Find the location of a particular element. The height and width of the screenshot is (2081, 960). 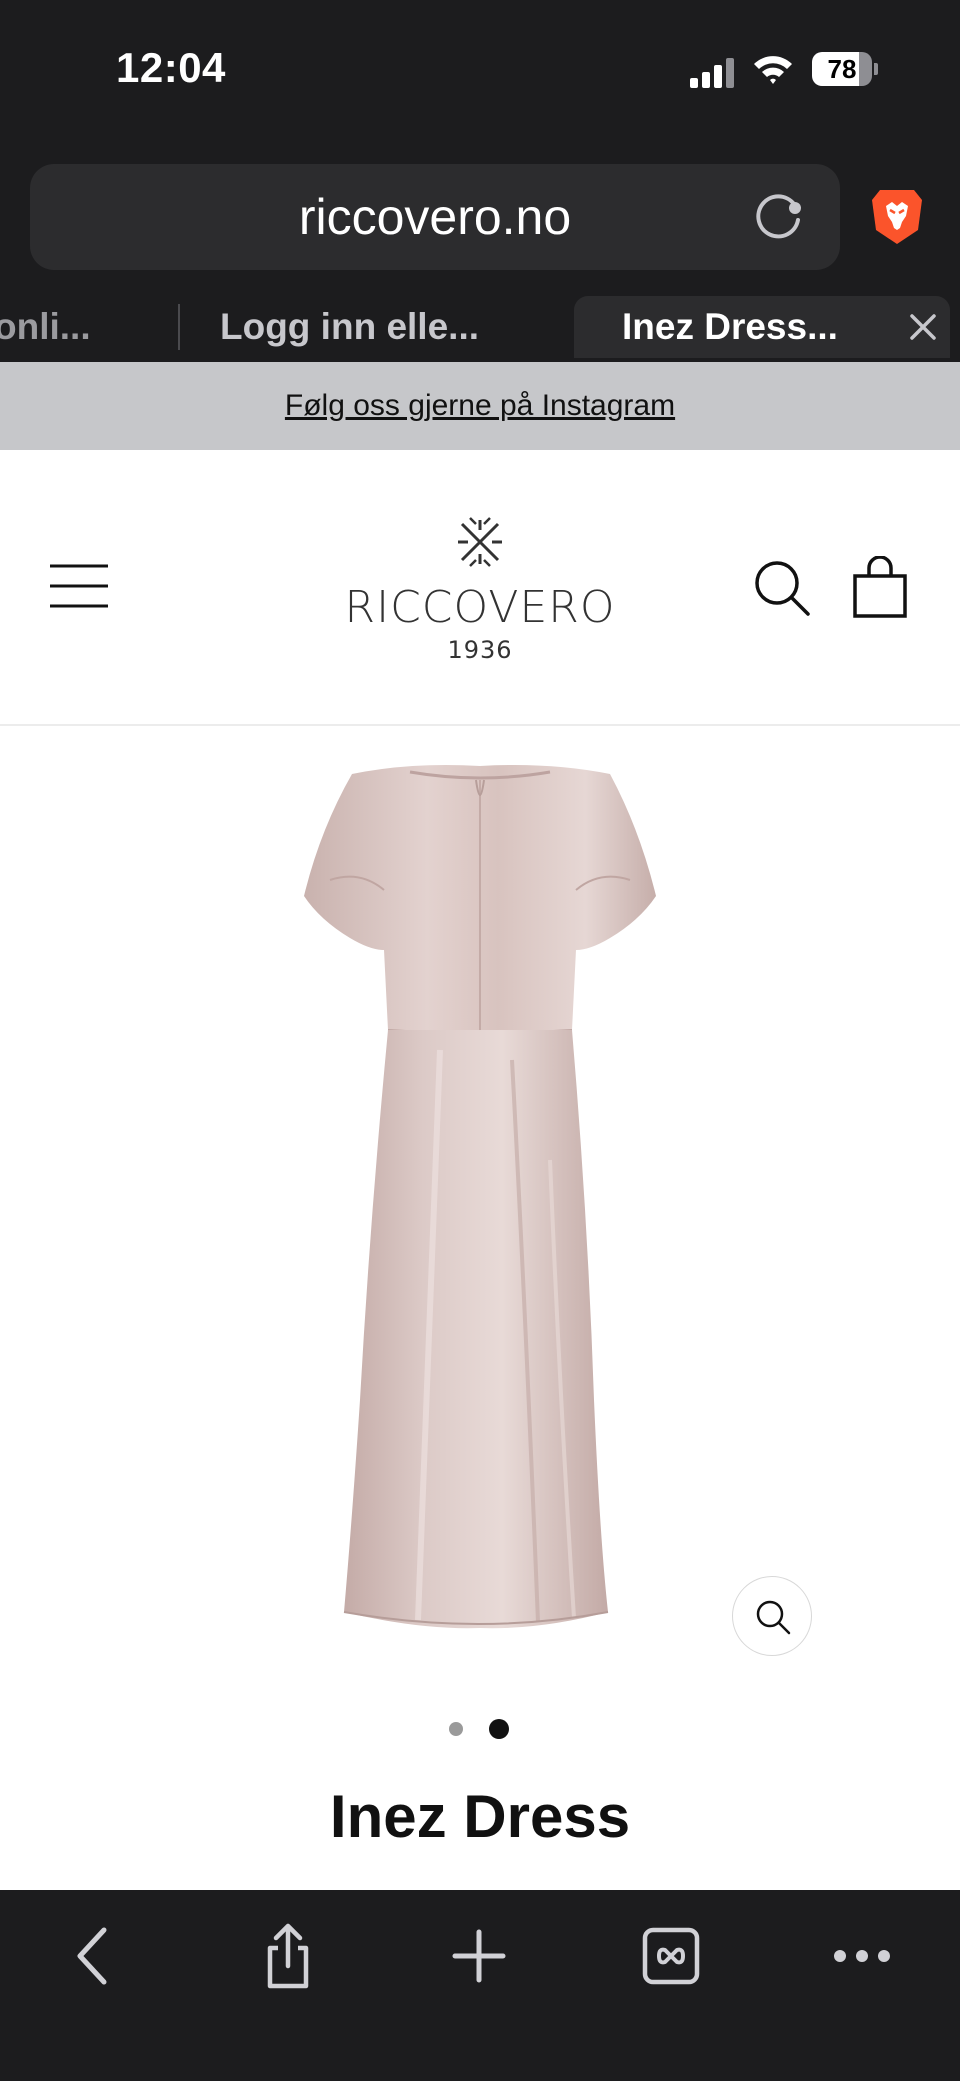

url-text: riccovero.no is located at coordinates (435, 217).